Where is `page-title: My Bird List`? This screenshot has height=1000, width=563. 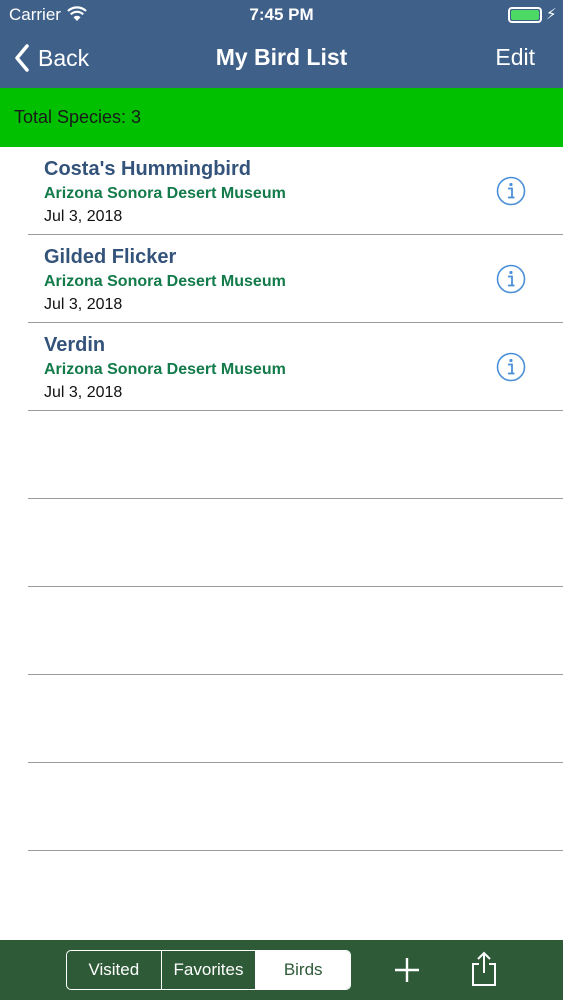 page-title: My Bird List is located at coordinates (281, 57).